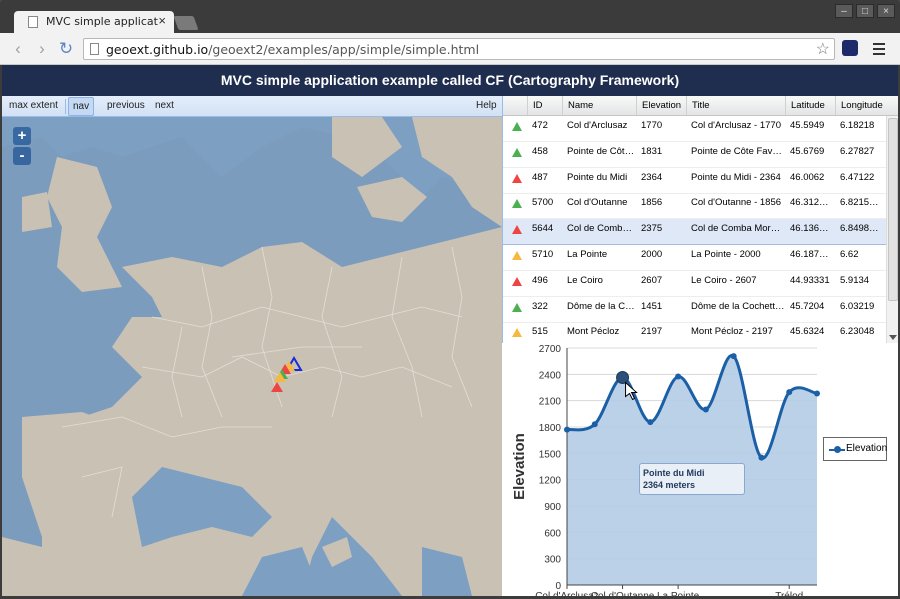  What do you see at coordinates (597, 203) in the screenshot?
I see `cell-name: Col d'Outanne` at bounding box center [597, 203].